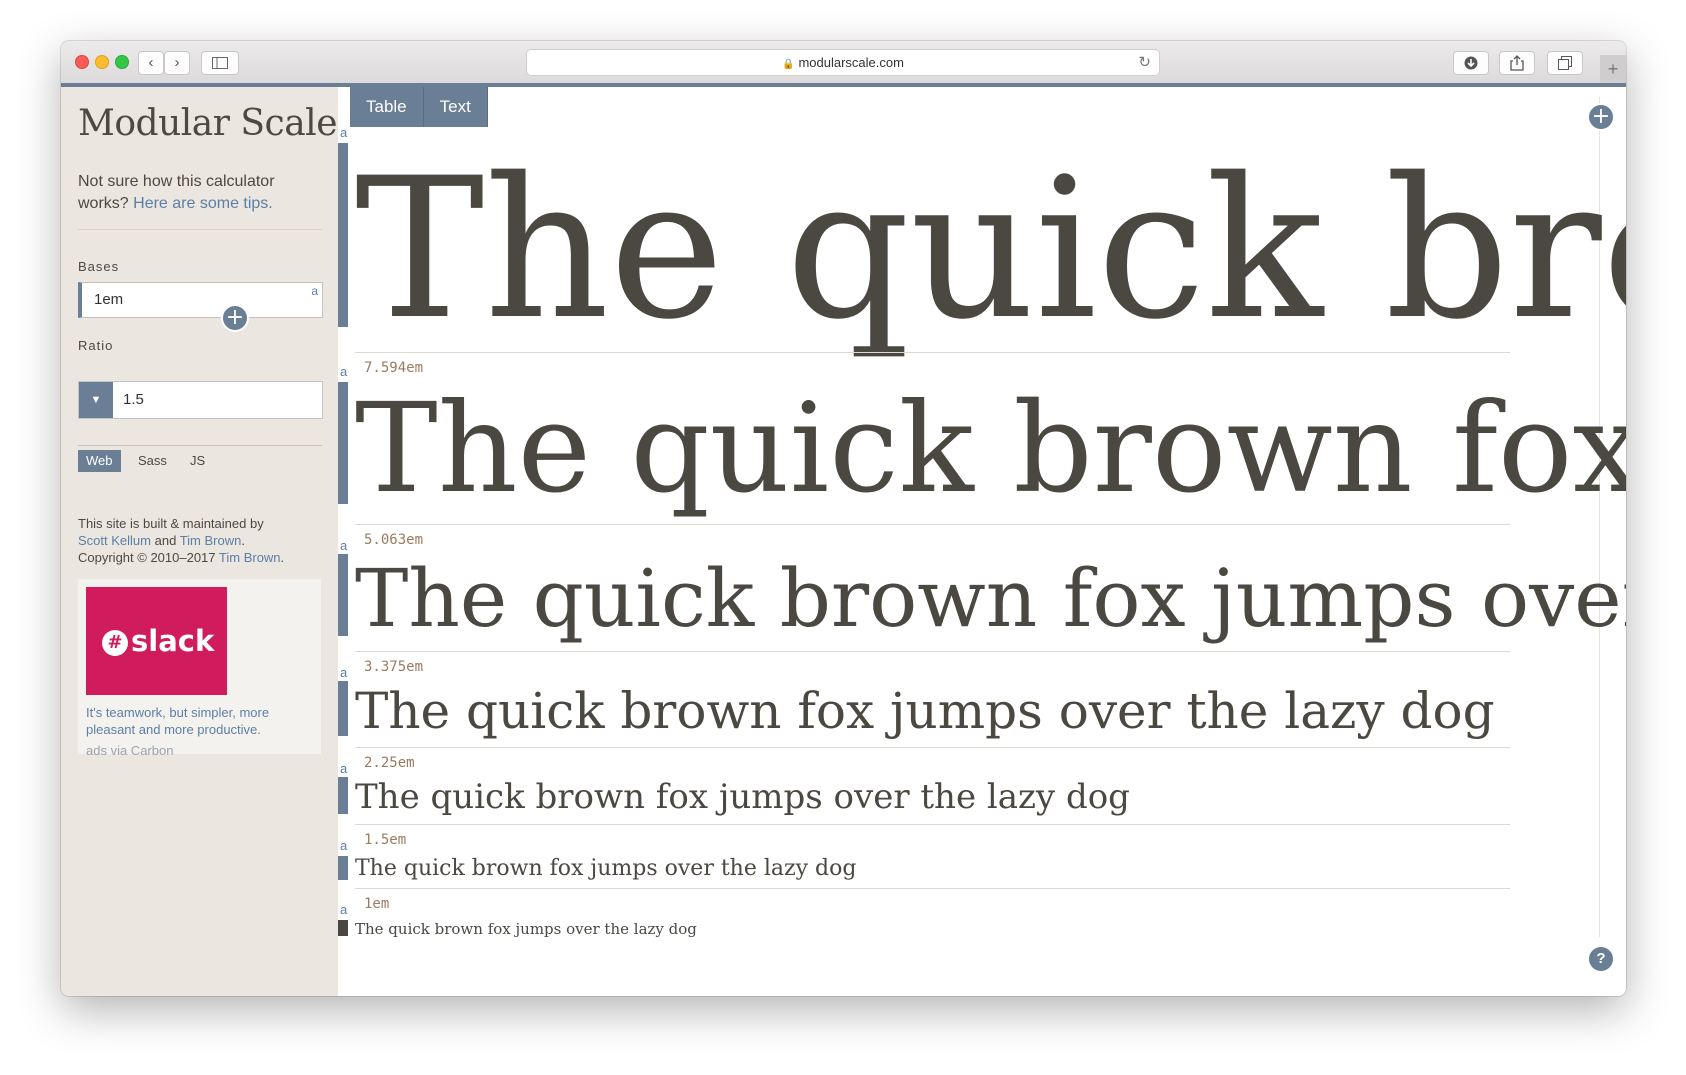 Image resolution: width=1686 pixels, height=1075 pixels. What do you see at coordinates (109, 299) in the screenshot?
I see `bases-value: 1em` at bounding box center [109, 299].